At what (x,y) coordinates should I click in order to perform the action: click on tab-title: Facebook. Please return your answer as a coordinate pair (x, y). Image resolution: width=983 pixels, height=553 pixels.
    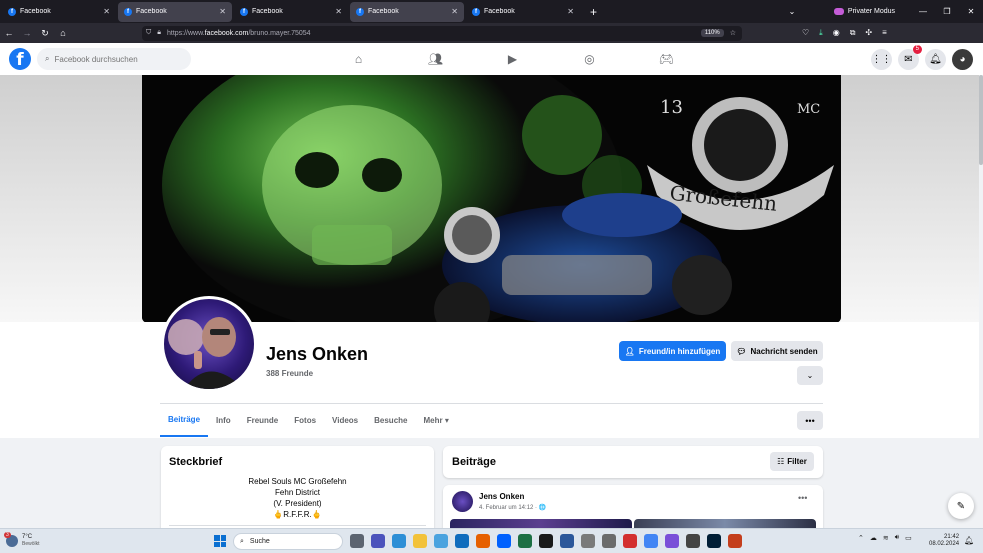
    Looking at the image, I should click on (499, 11).